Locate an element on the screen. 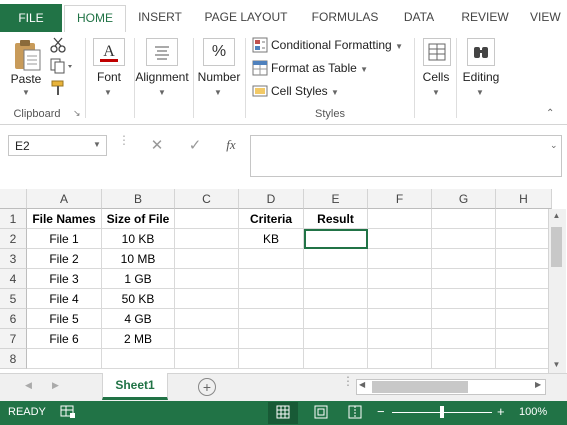  cell-a3: File 2 is located at coordinates (64, 259).